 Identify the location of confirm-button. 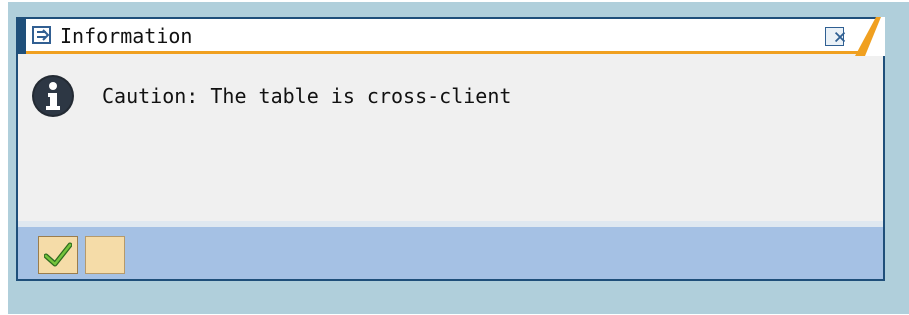
(58, 255).